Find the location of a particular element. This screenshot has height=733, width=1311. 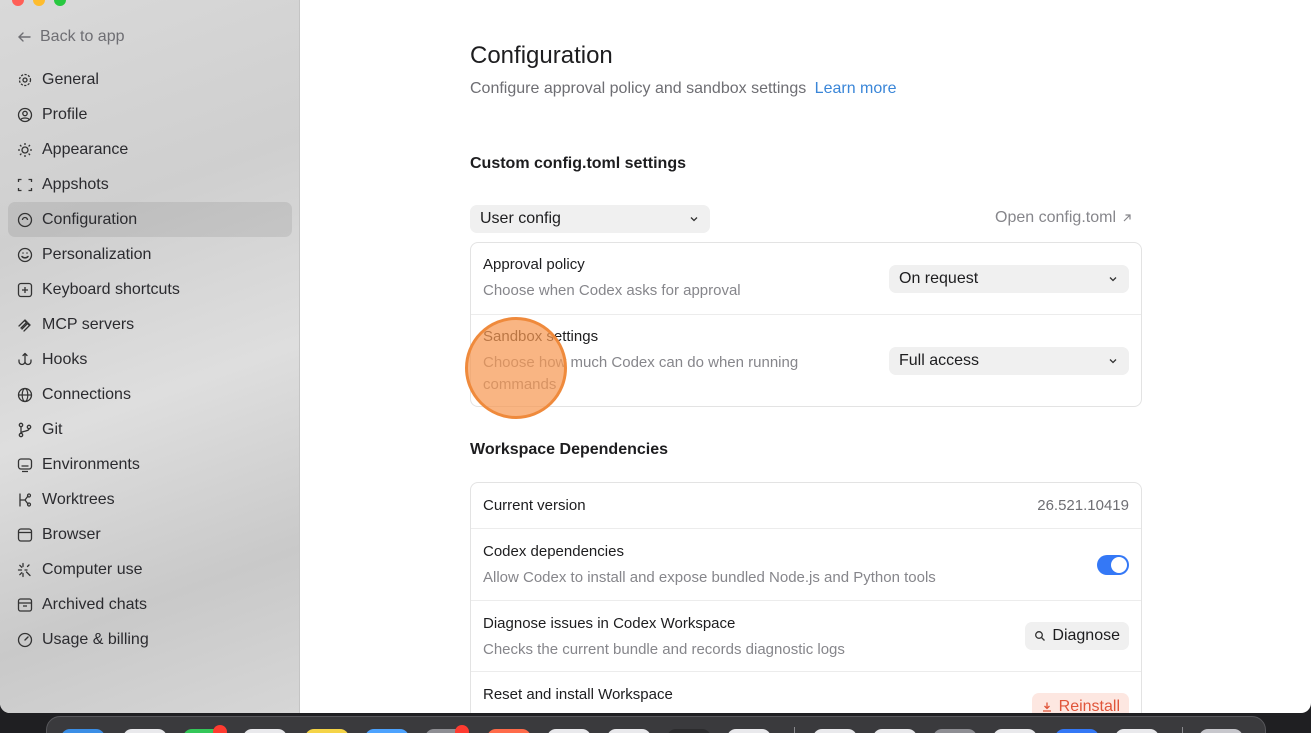

window-controls is located at coordinates (39, 3).